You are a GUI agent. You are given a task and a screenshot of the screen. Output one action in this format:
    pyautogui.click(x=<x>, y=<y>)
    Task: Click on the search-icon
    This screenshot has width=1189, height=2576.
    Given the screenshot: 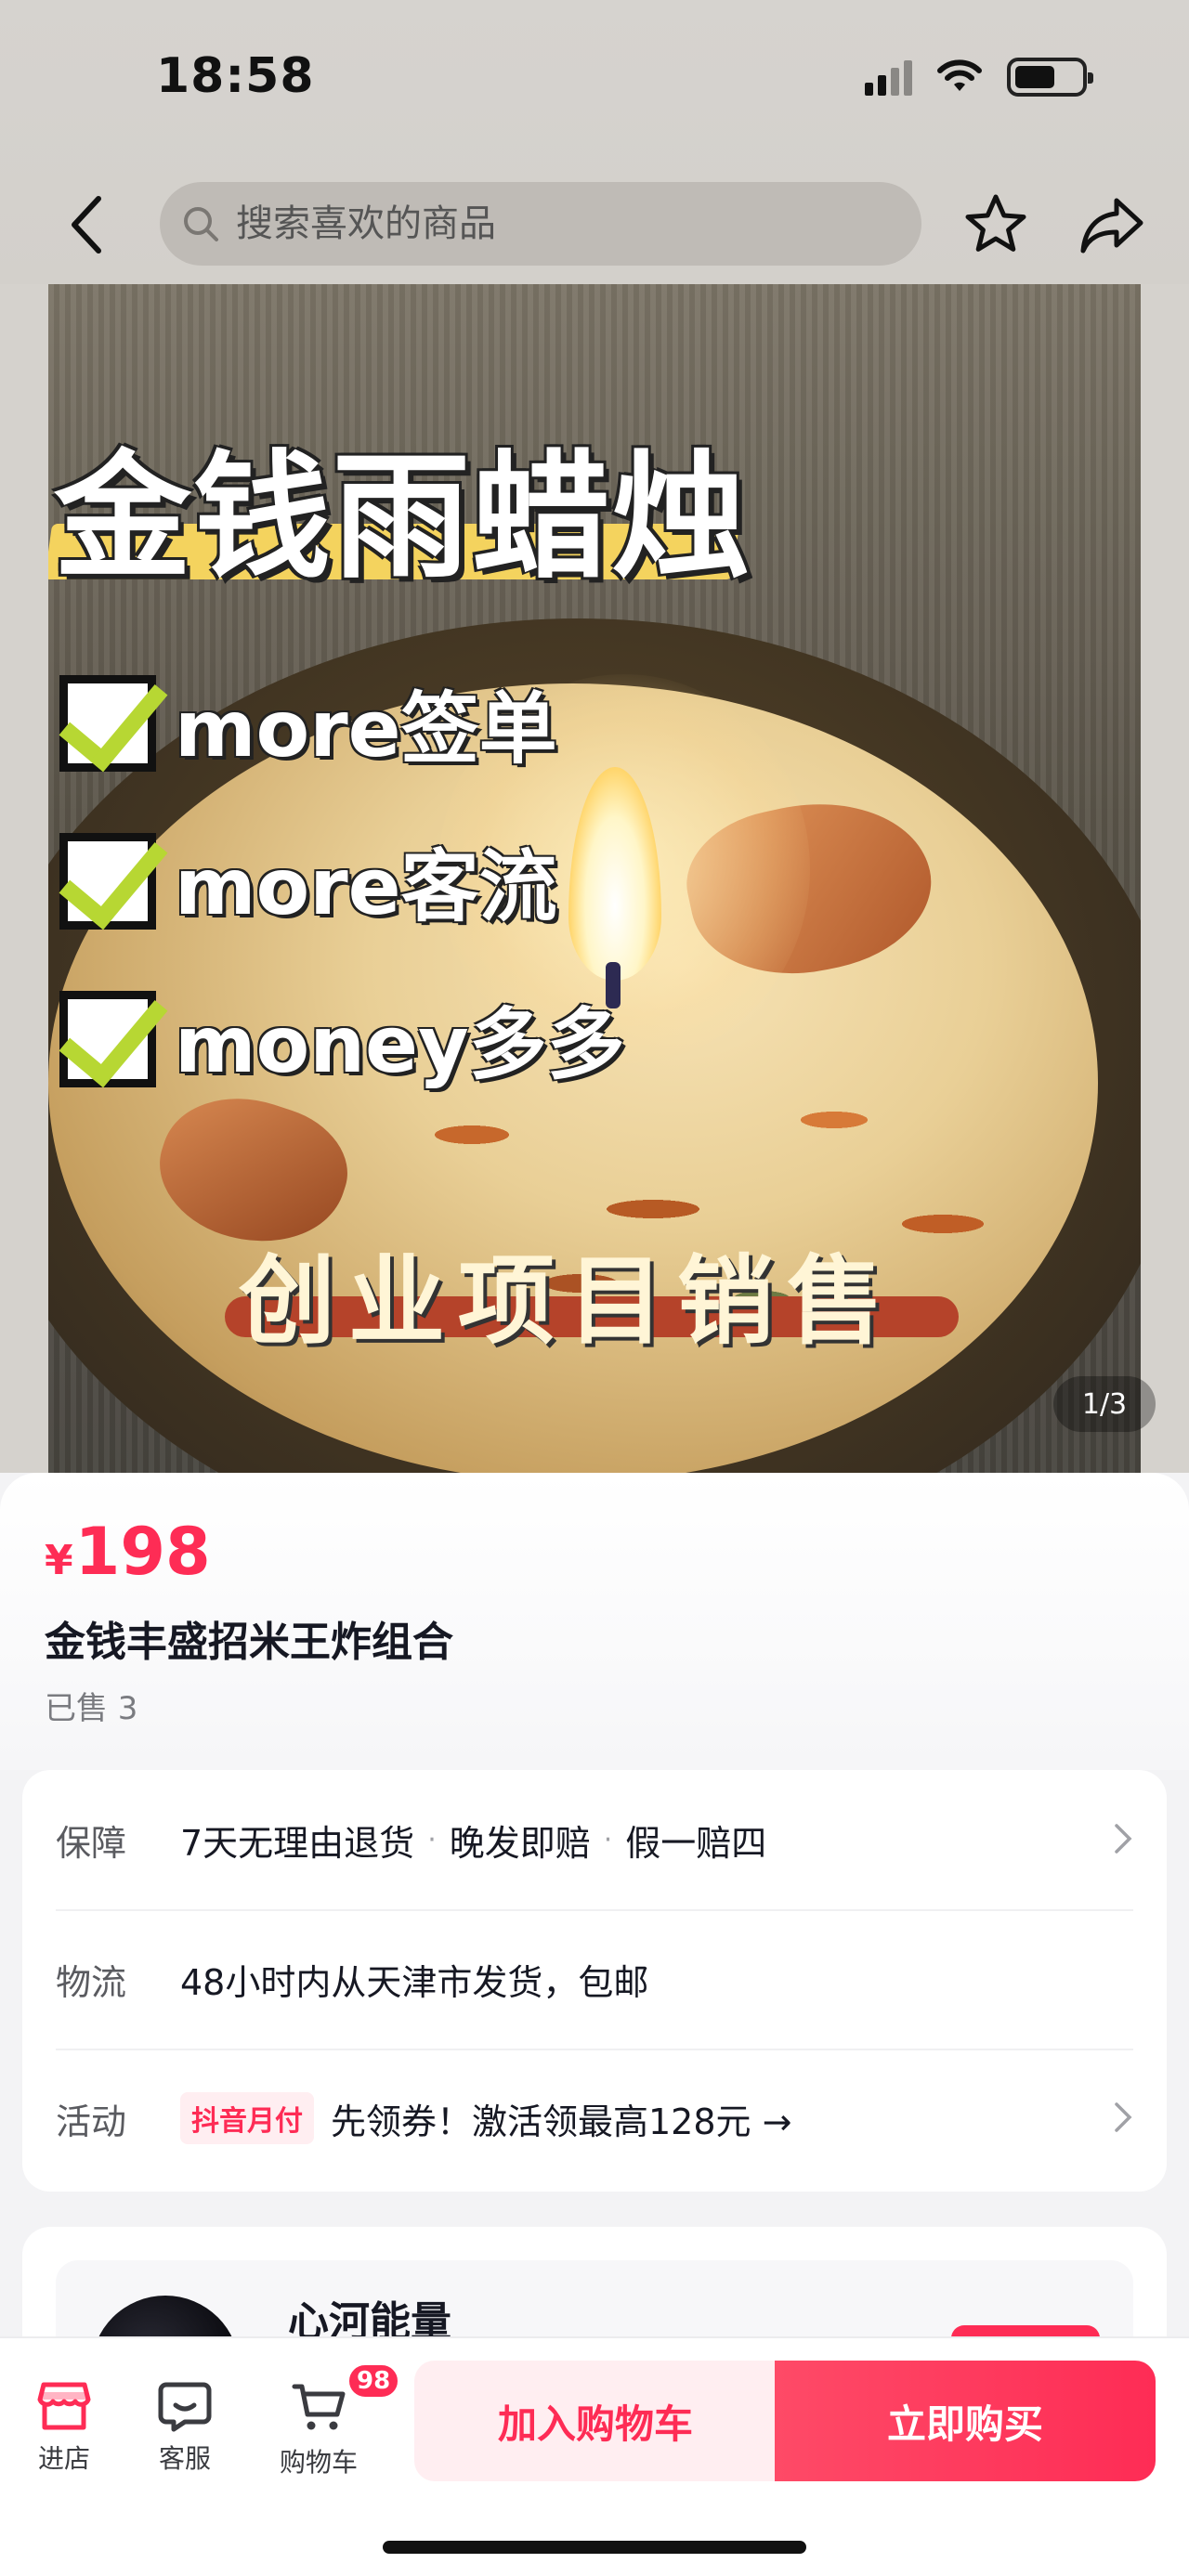 What is the action you would take?
    pyautogui.click(x=201, y=224)
    